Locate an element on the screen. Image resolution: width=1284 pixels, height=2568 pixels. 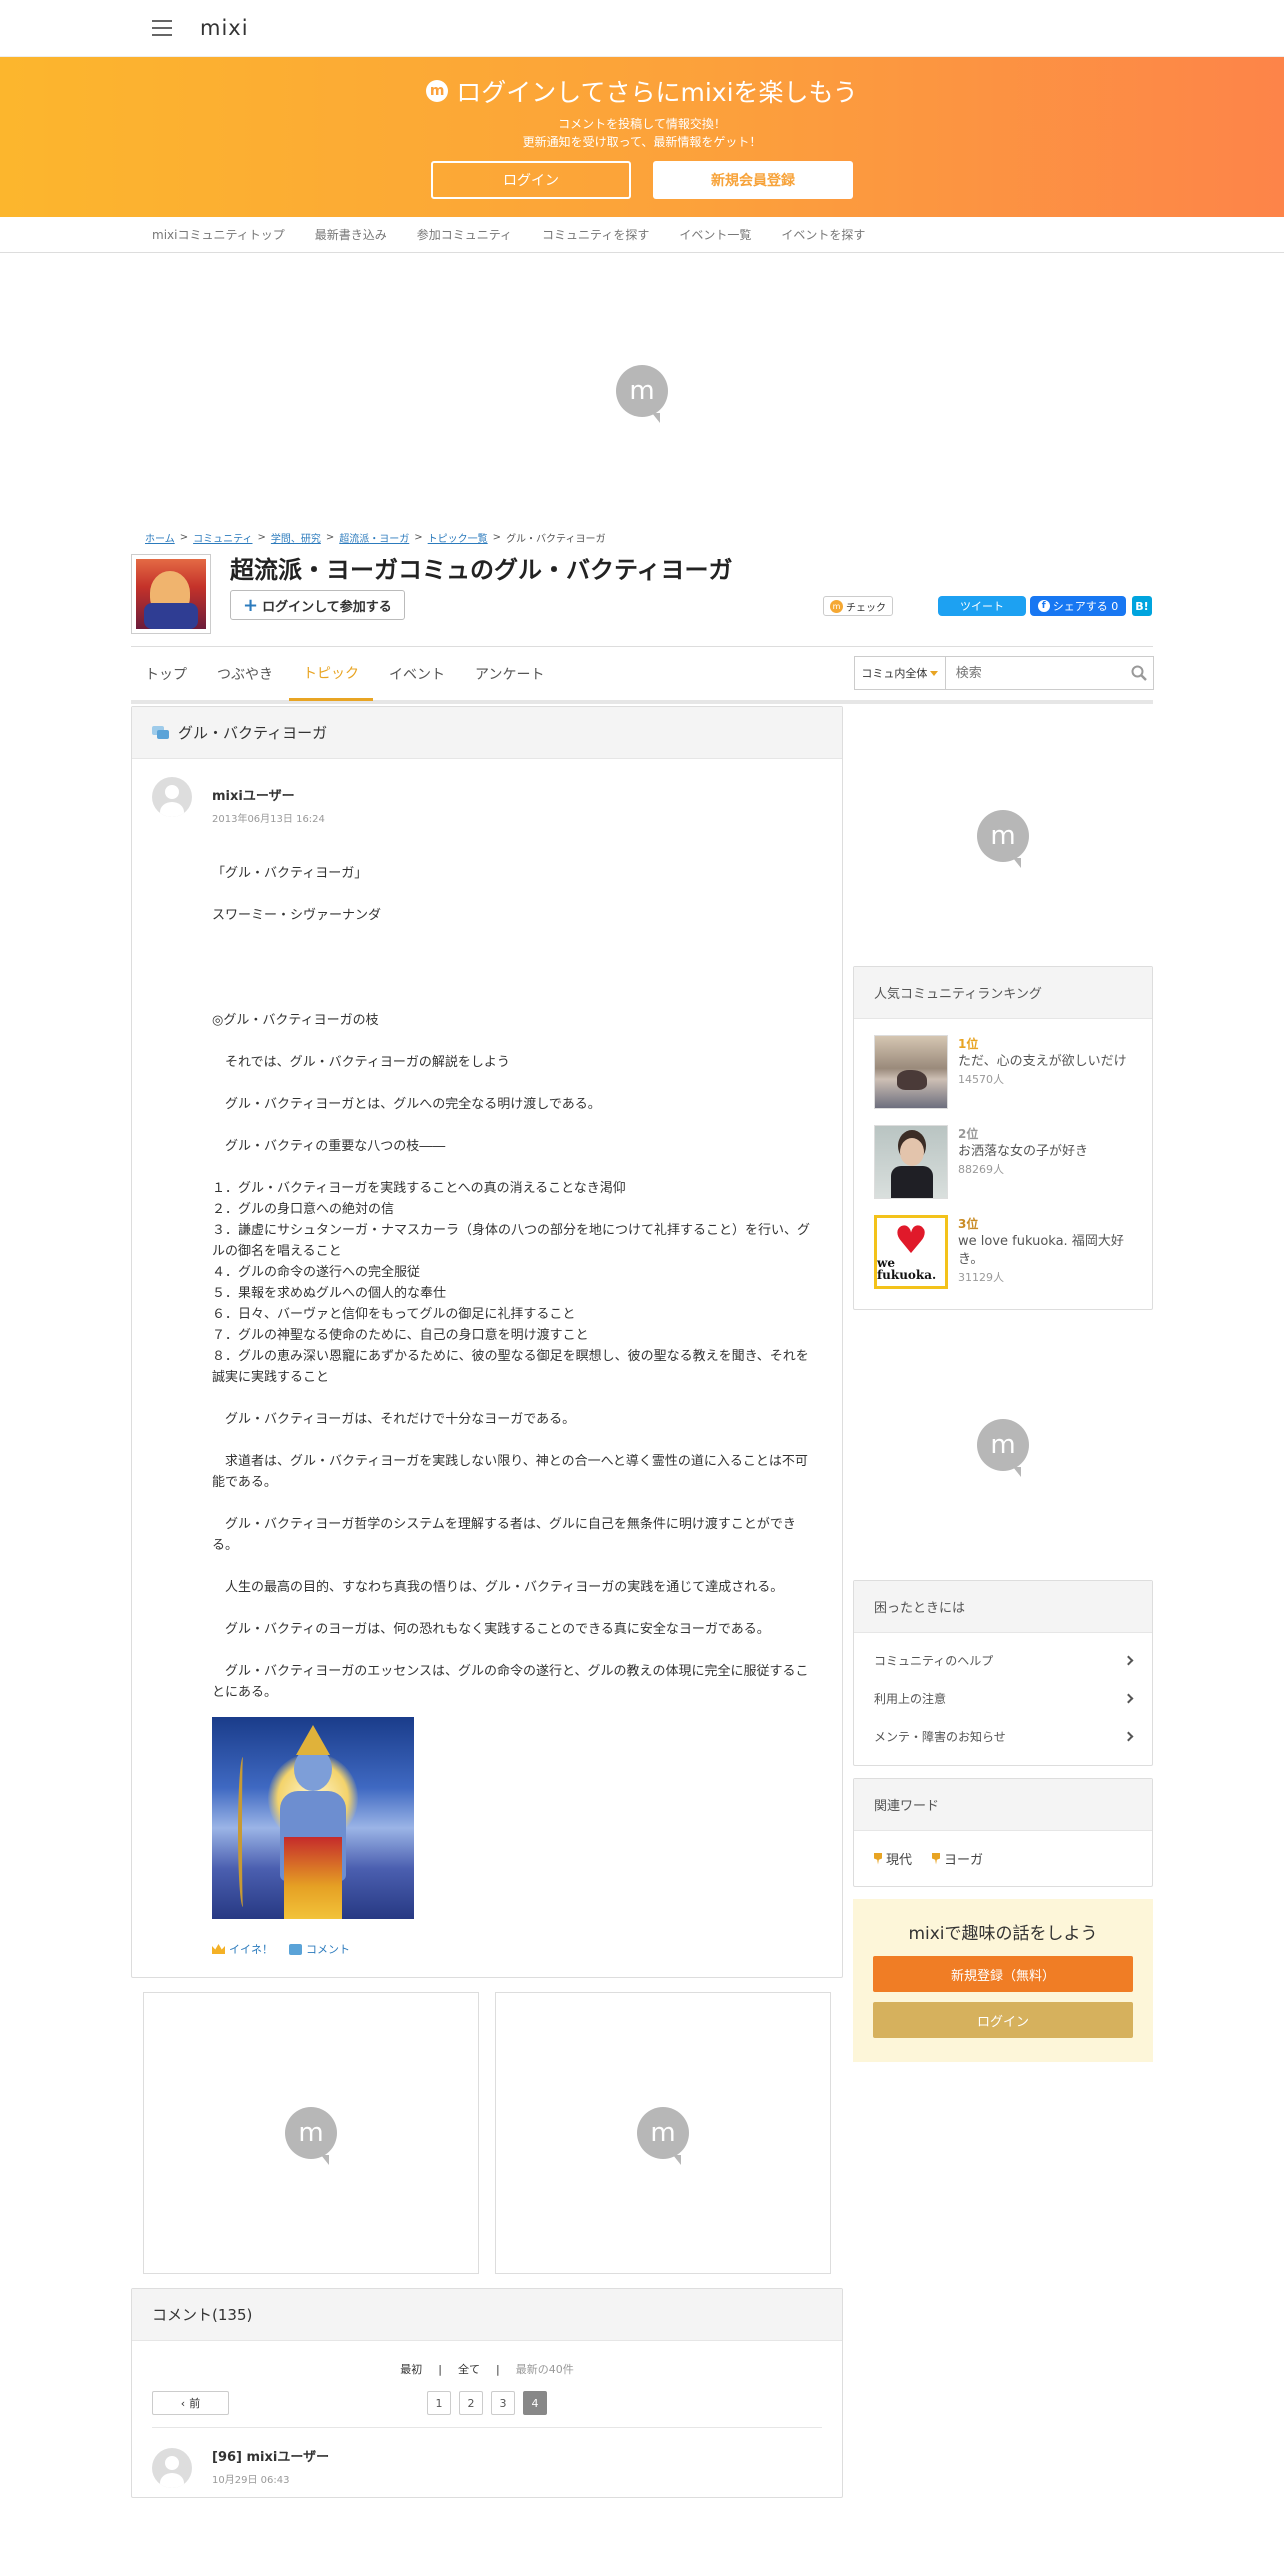
related-word-label: 現代 is located at coordinates (899, 1860).